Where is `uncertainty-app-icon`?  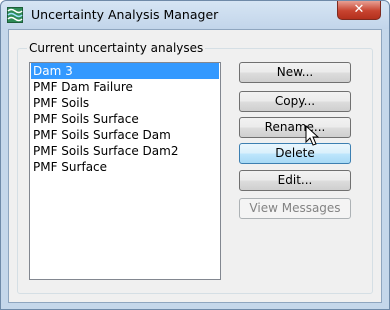
uncertainty-app-icon is located at coordinates (15, 15).